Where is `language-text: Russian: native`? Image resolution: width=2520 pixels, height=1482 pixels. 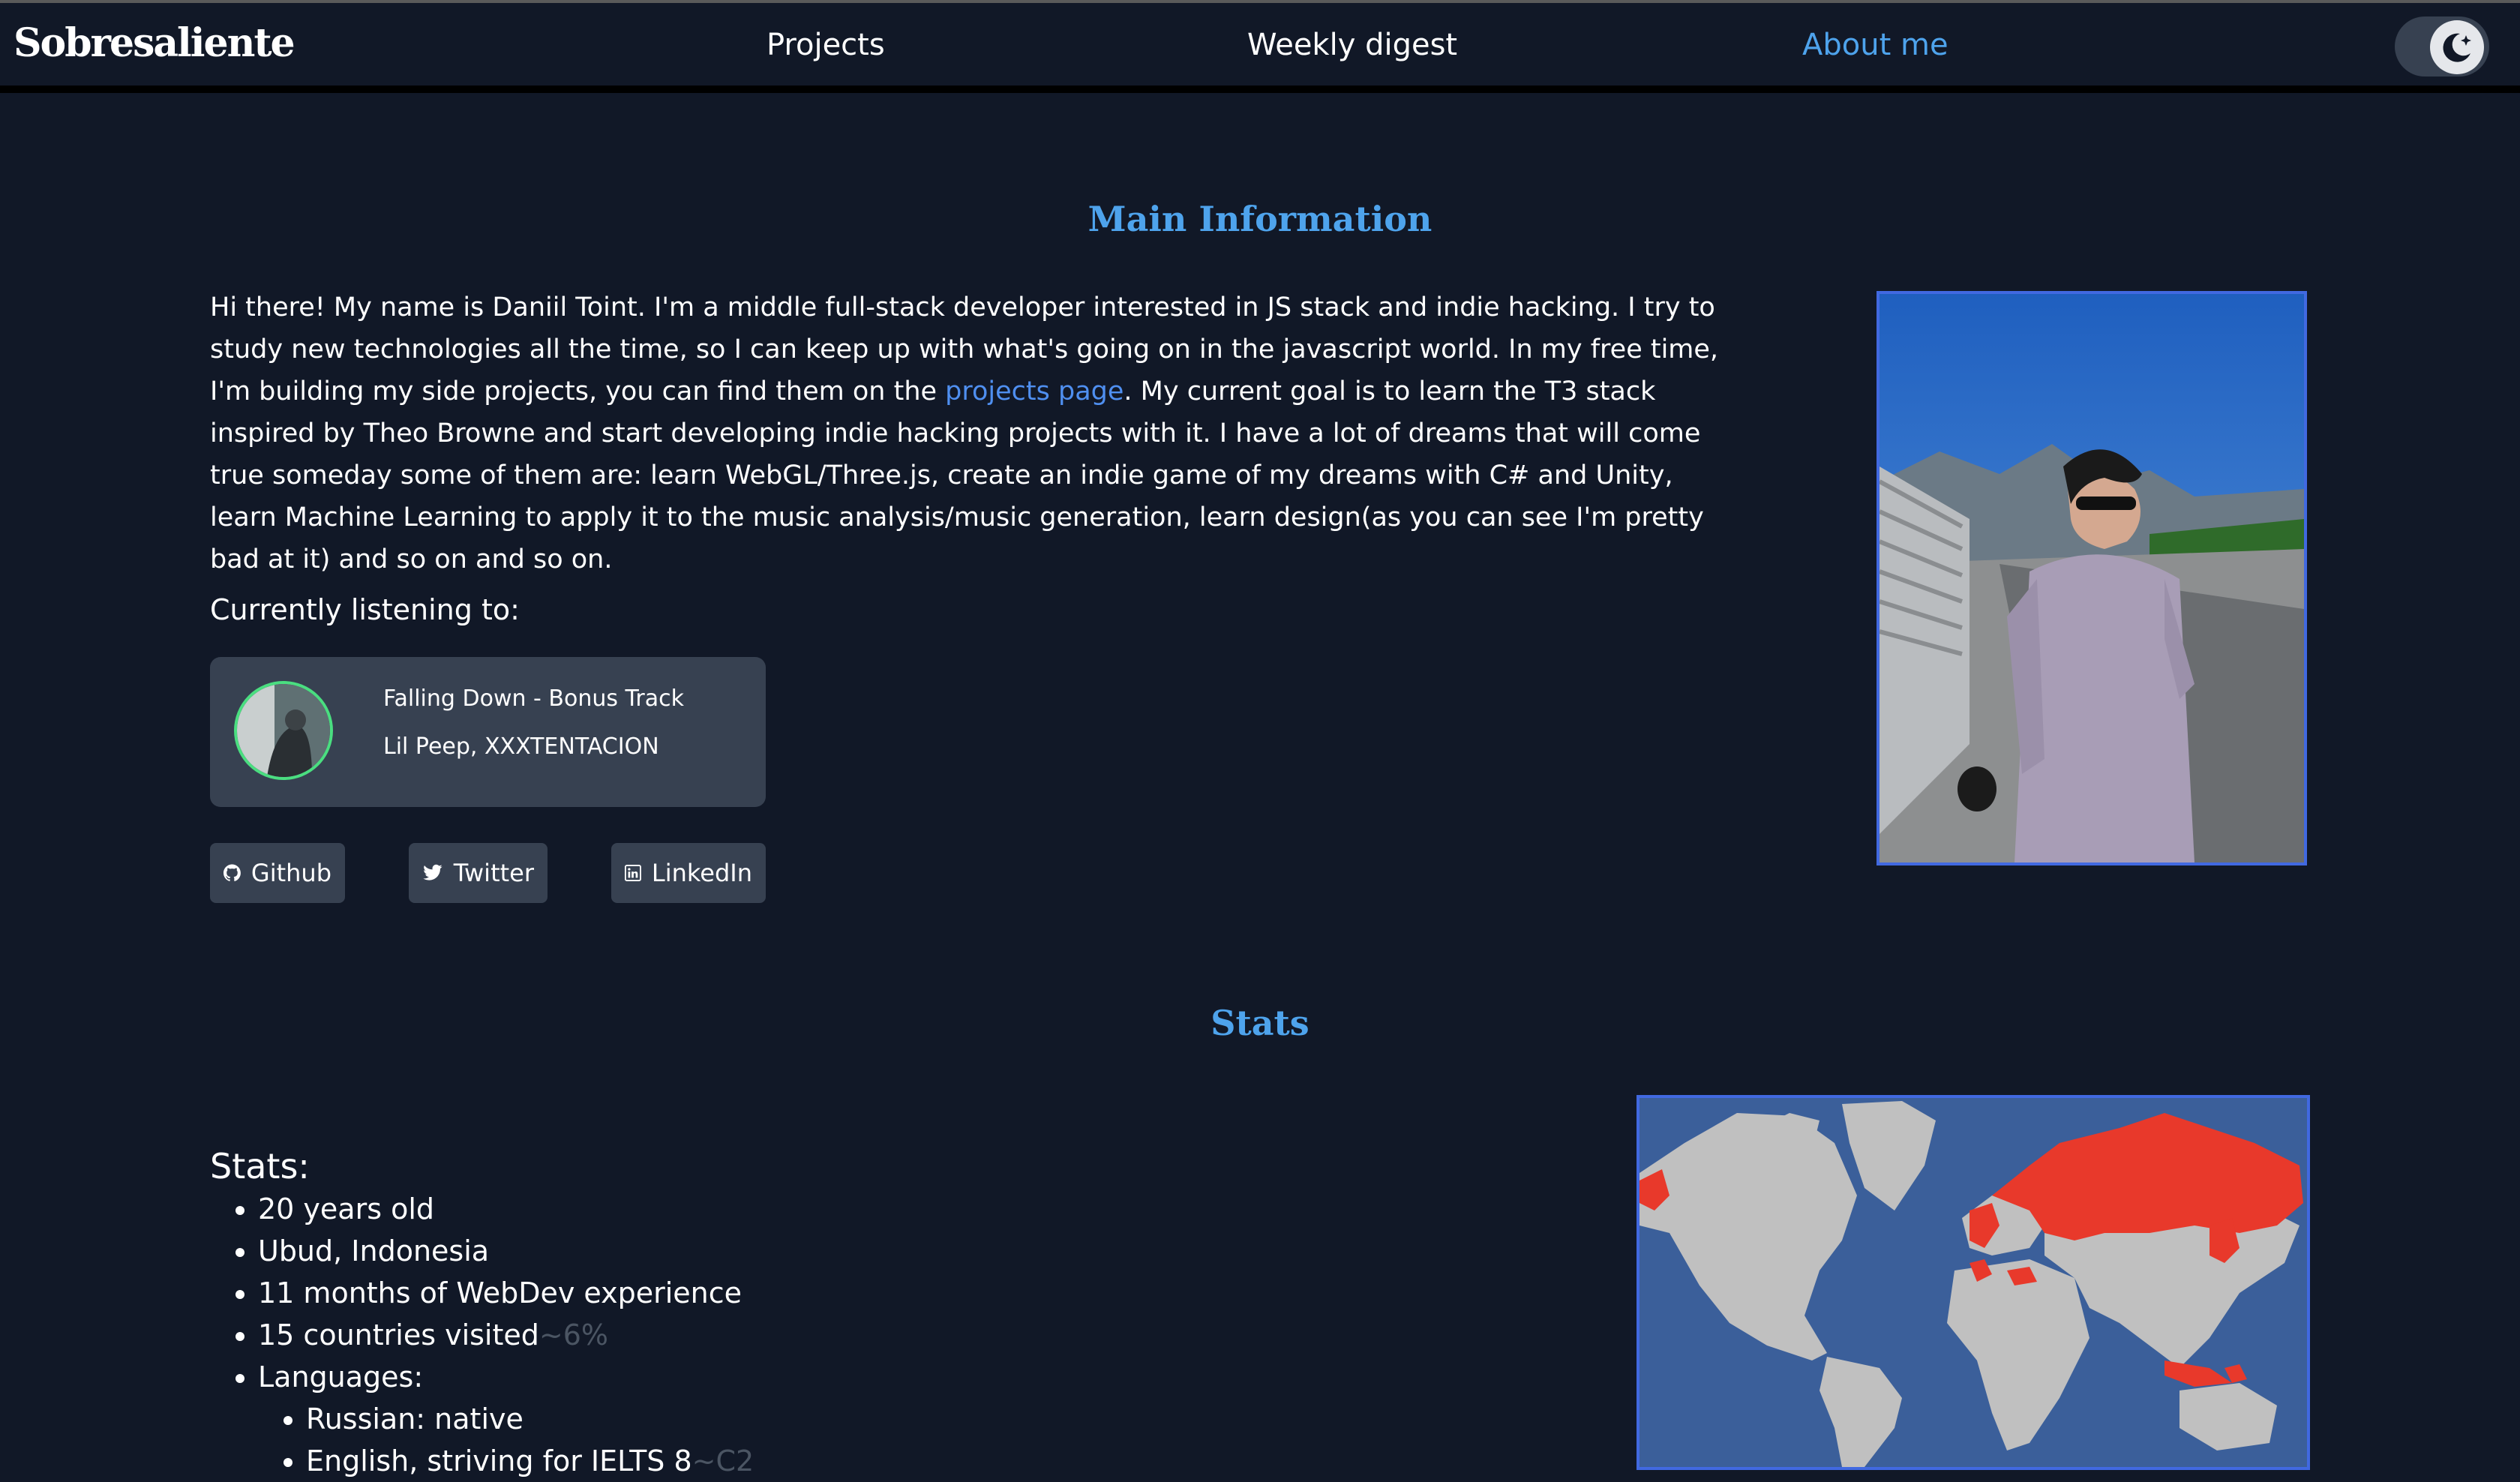 language-text: Russian: native is located at coordinates (415, 1419).